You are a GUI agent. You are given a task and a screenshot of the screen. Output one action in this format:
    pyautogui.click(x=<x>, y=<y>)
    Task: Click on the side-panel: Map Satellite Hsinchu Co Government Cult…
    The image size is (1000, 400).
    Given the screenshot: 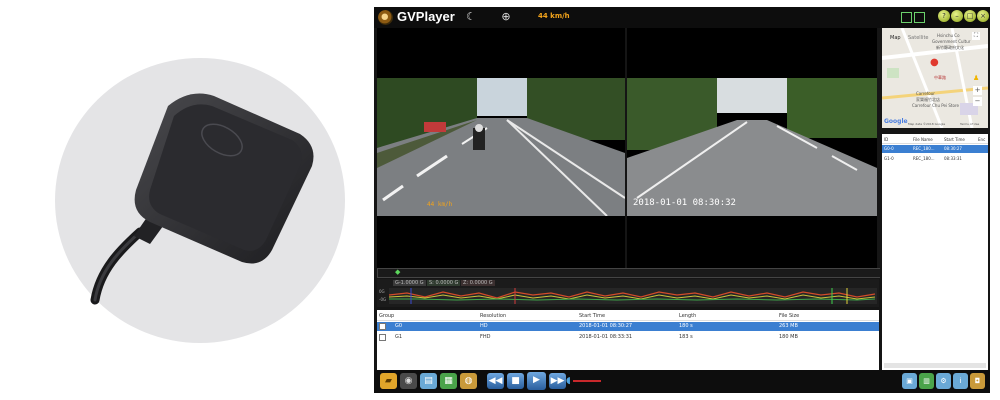 What is the action you would take?
    pyautogui.click(x=935, y=199)
    